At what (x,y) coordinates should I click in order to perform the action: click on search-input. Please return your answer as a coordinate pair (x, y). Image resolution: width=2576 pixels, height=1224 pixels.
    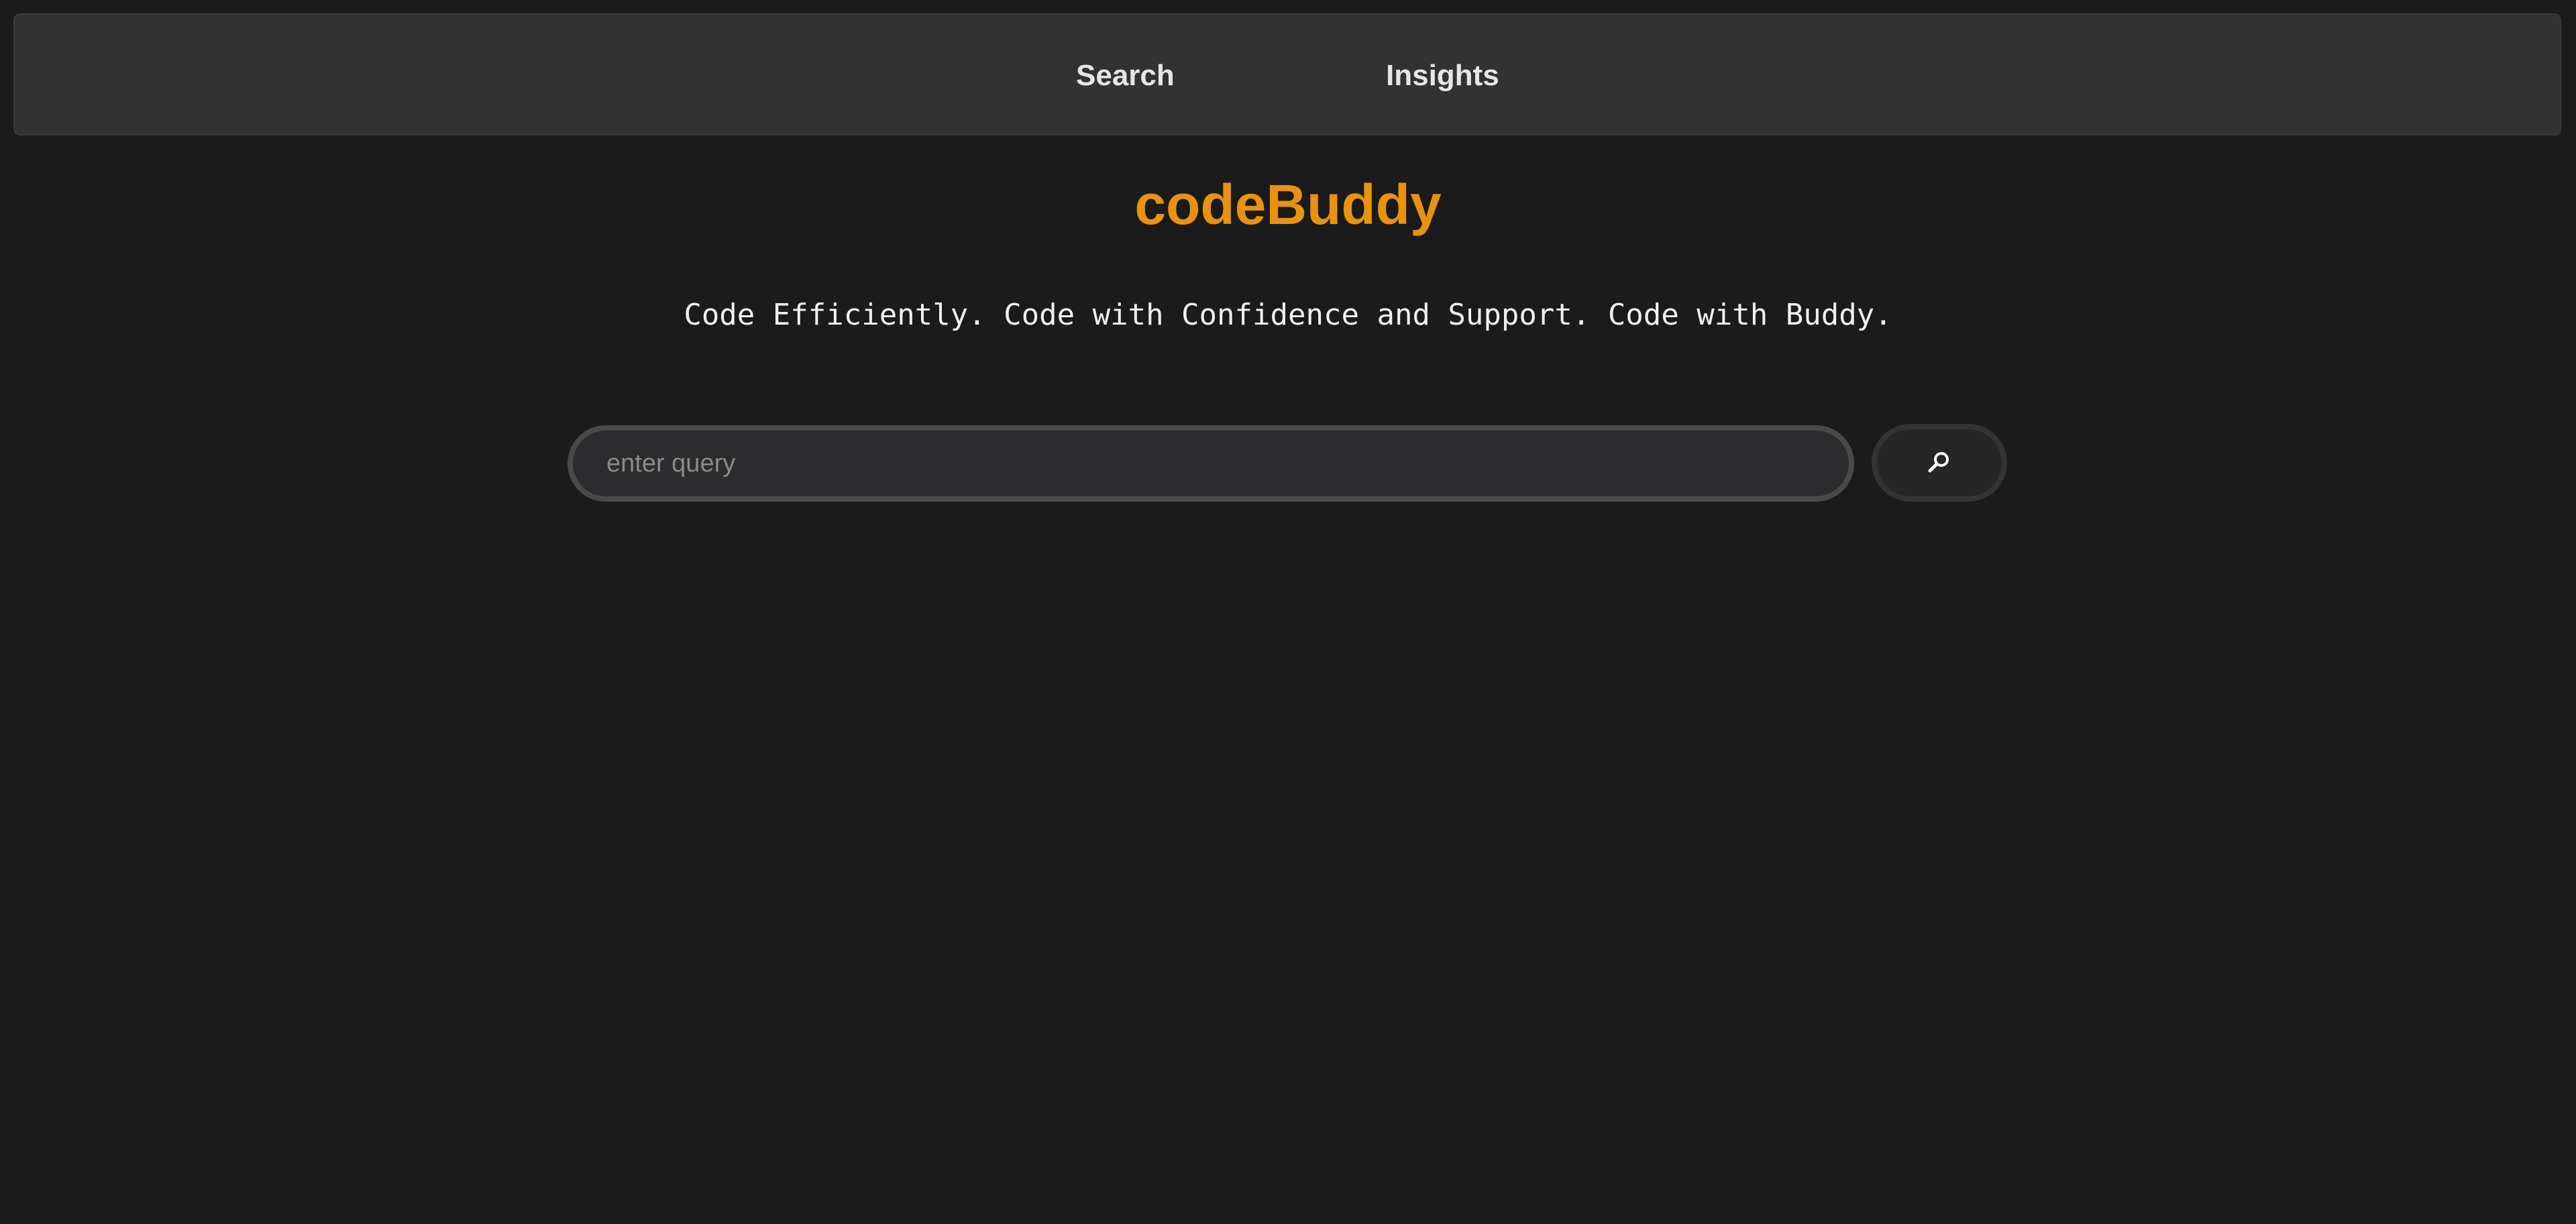
    Looking at the image, I should click on (1211, 463).